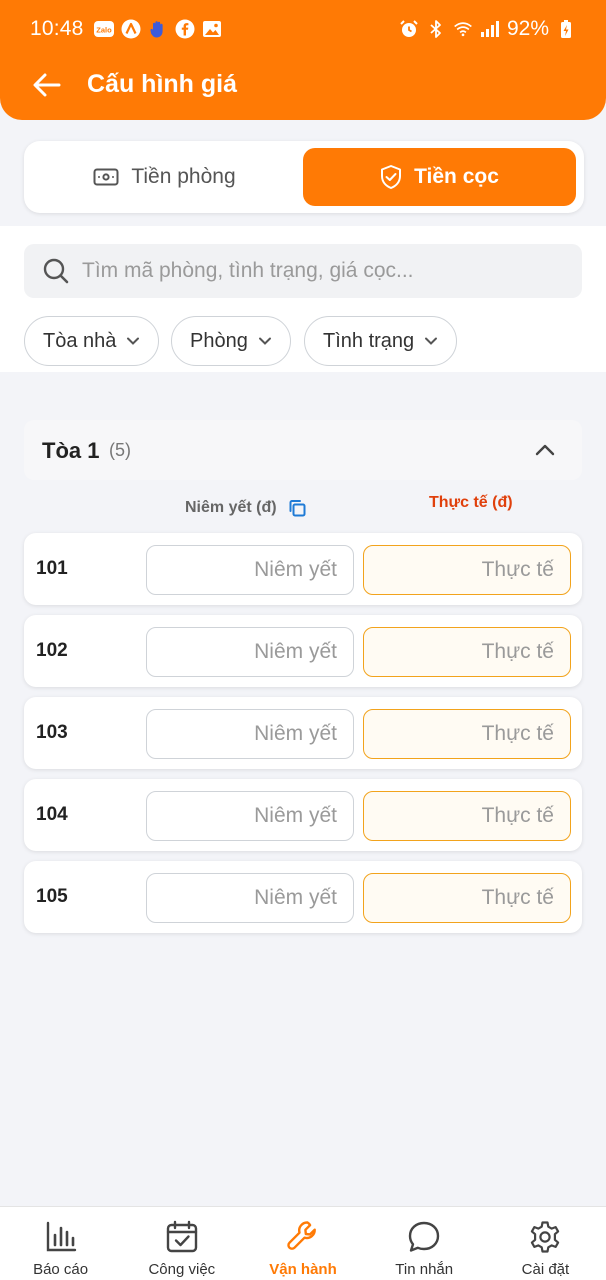 The image size is (606, 1280). Describe the element at coordinates (185, 29) in the screenshot. I see `facebook-icon` at that location.